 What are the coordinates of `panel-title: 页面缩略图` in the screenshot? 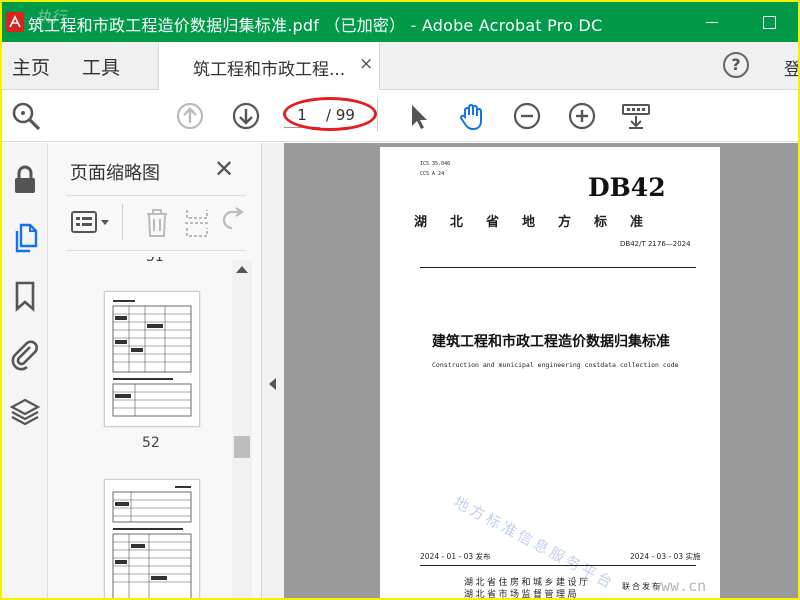 It's located at (115, 173).